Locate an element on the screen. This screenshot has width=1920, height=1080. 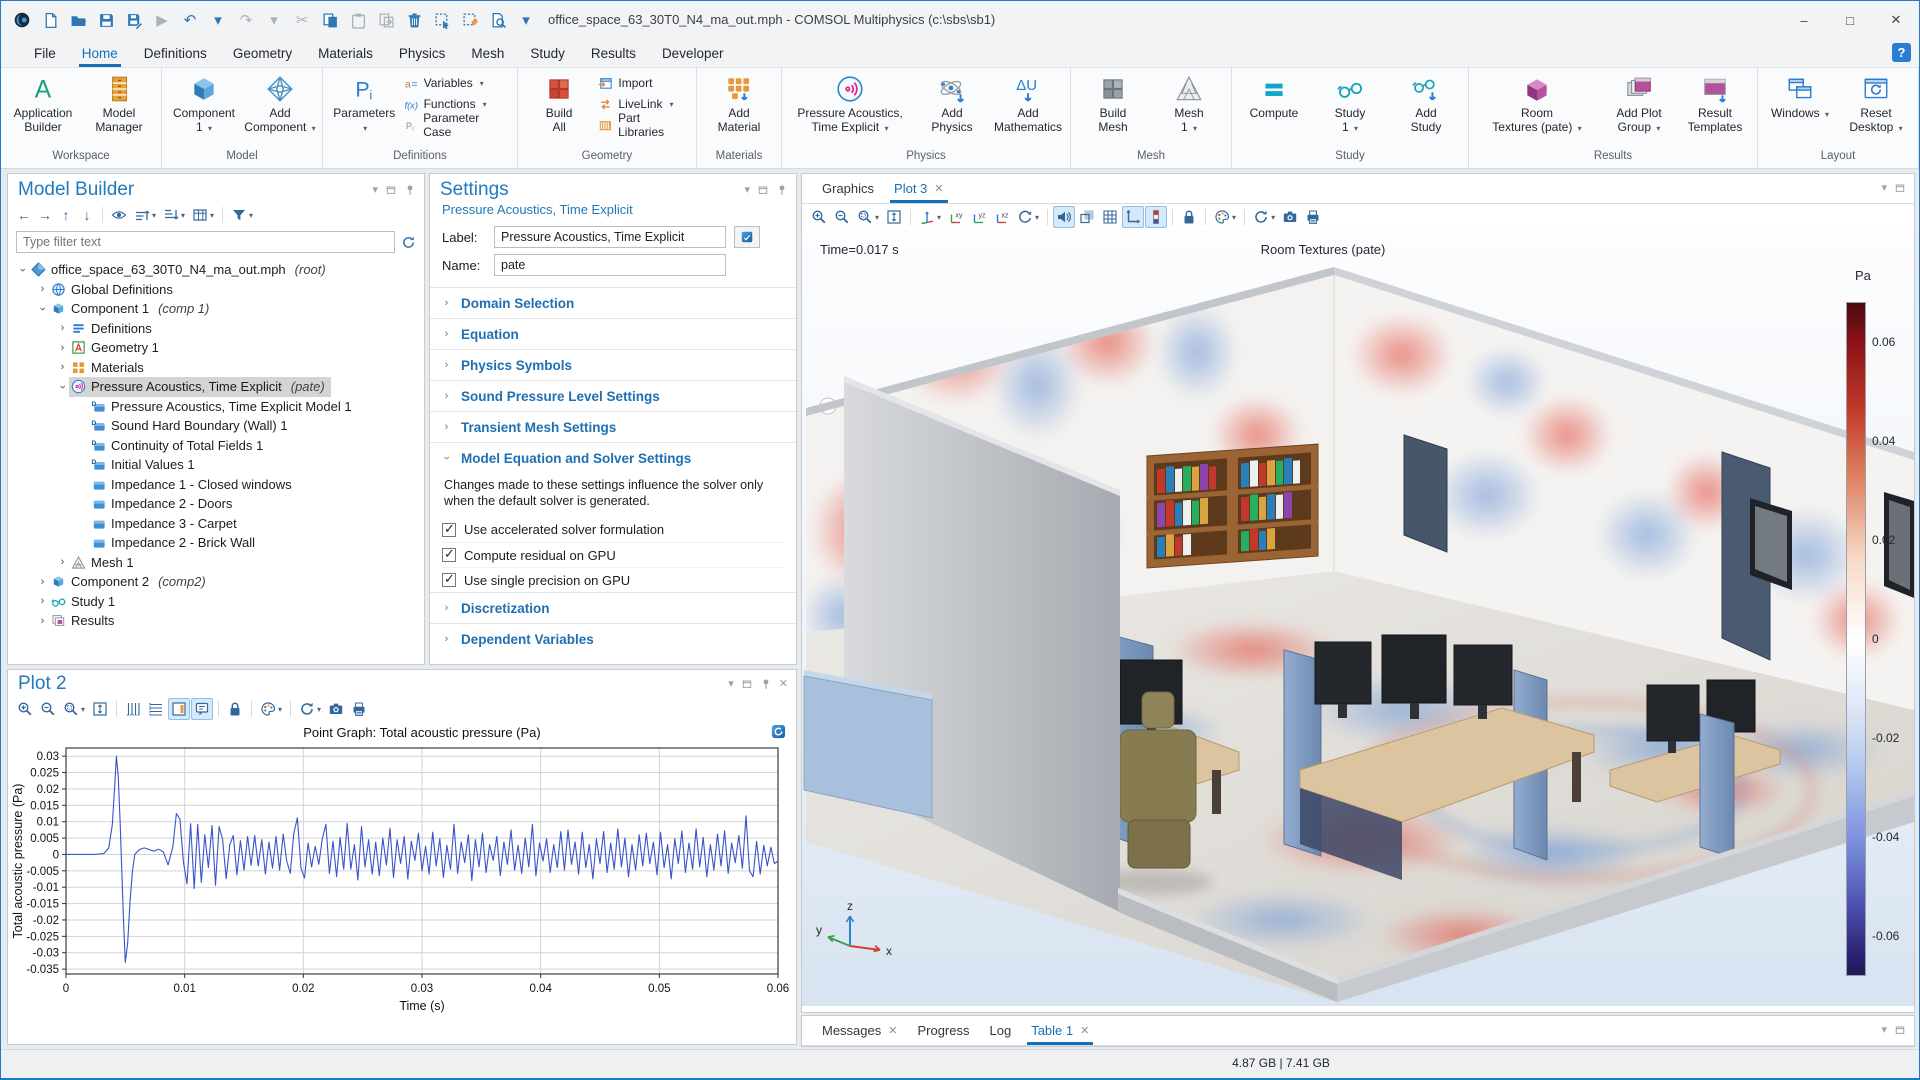
ribbon-app-builder-button: Application Builder is located at coordinates (43, 104).